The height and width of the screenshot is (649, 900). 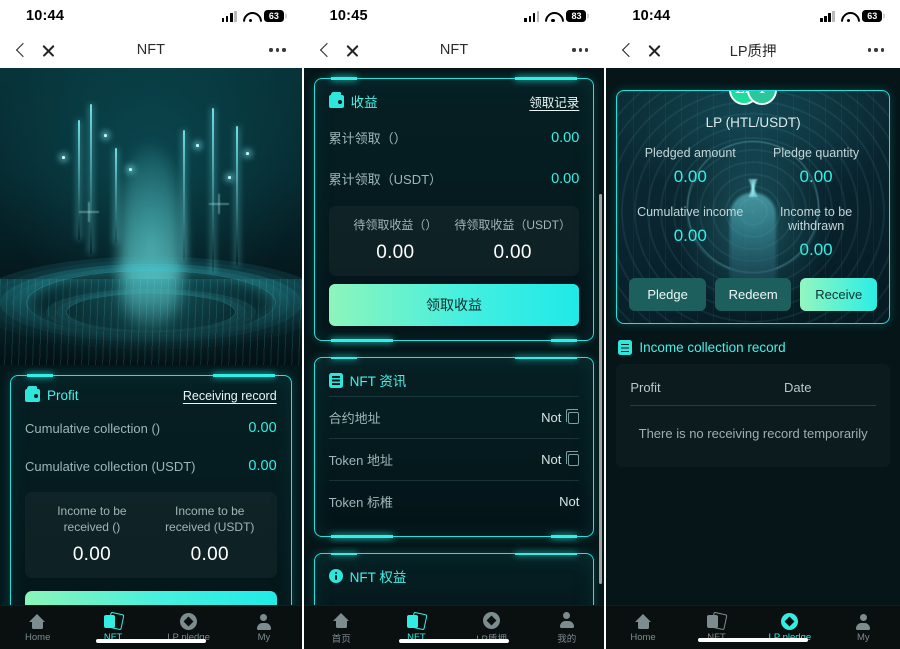 I want to click on receiving-record-link: Receiving record, so click(x=230, y=396).